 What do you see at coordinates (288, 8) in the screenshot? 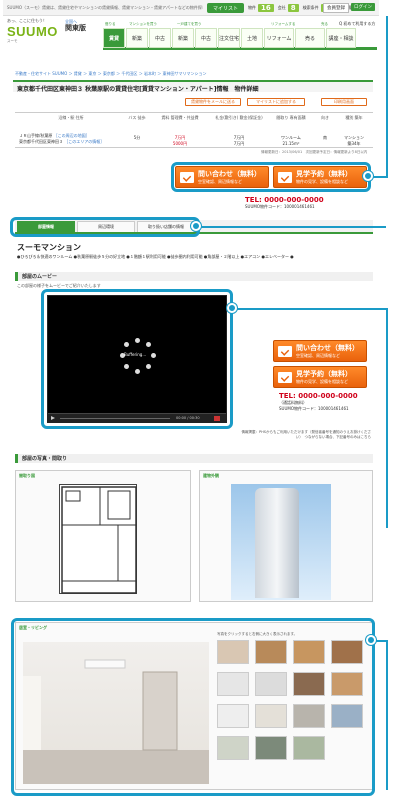
I see `mylist-count-companies: 会社 8` at bounding box center [288, 8].